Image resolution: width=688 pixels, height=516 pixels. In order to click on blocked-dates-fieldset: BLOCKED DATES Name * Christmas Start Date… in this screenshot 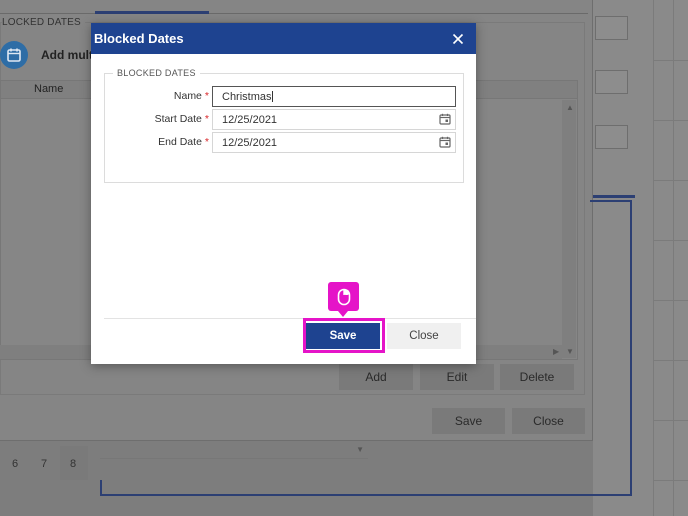, I will do `click(284, 125)`.